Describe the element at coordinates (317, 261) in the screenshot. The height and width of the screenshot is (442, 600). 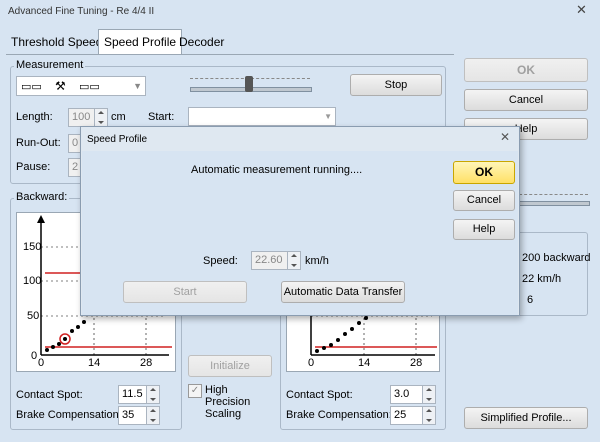
I see `speed-unit: km/h` at that location.